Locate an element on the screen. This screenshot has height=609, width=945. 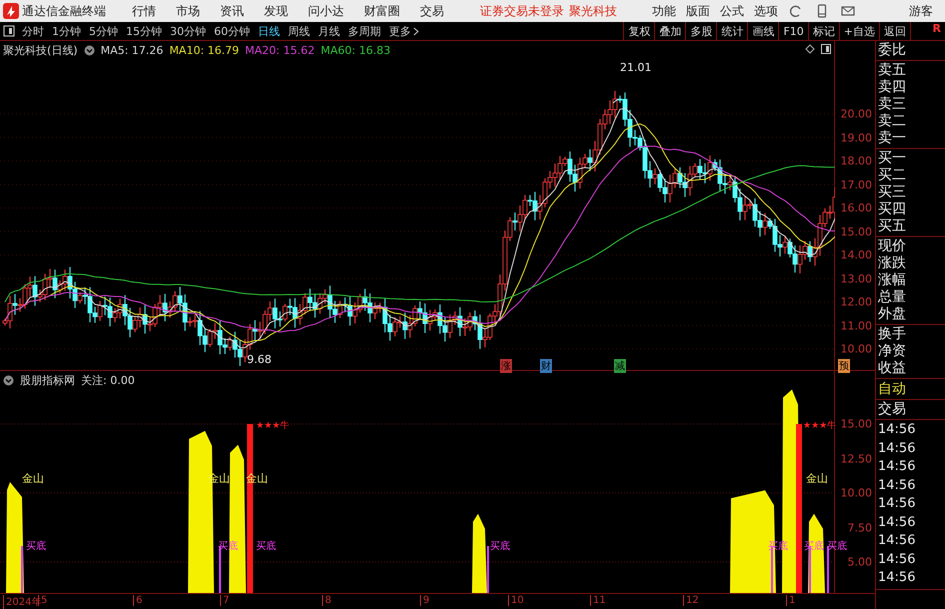
menu-item: 公式 is located at coordinates (732, 11).